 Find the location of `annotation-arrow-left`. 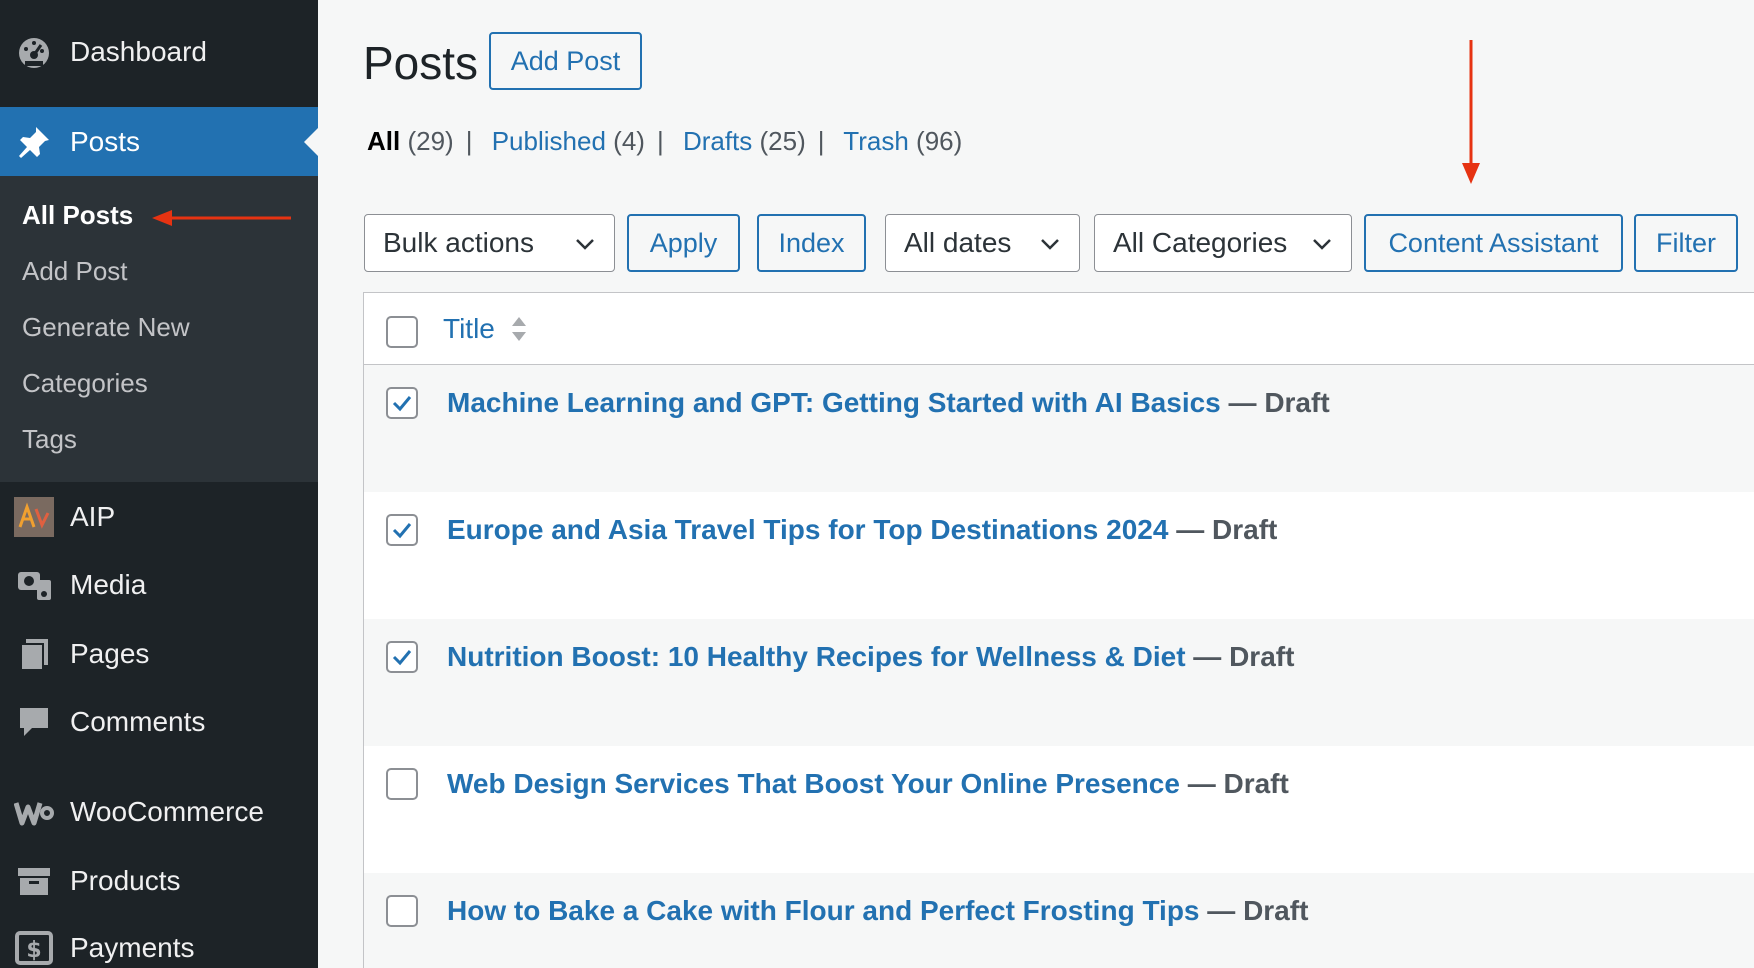

annotation-arrow-left is located at coordinates (221, 218).